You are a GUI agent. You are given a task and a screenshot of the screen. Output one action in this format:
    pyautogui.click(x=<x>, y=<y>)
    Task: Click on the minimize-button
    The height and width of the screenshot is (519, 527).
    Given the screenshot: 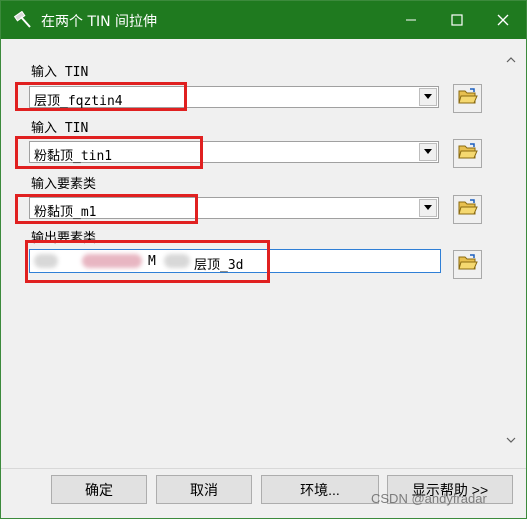 What is the action you would take?
    pyautogui.click(x=411, y=20)
    